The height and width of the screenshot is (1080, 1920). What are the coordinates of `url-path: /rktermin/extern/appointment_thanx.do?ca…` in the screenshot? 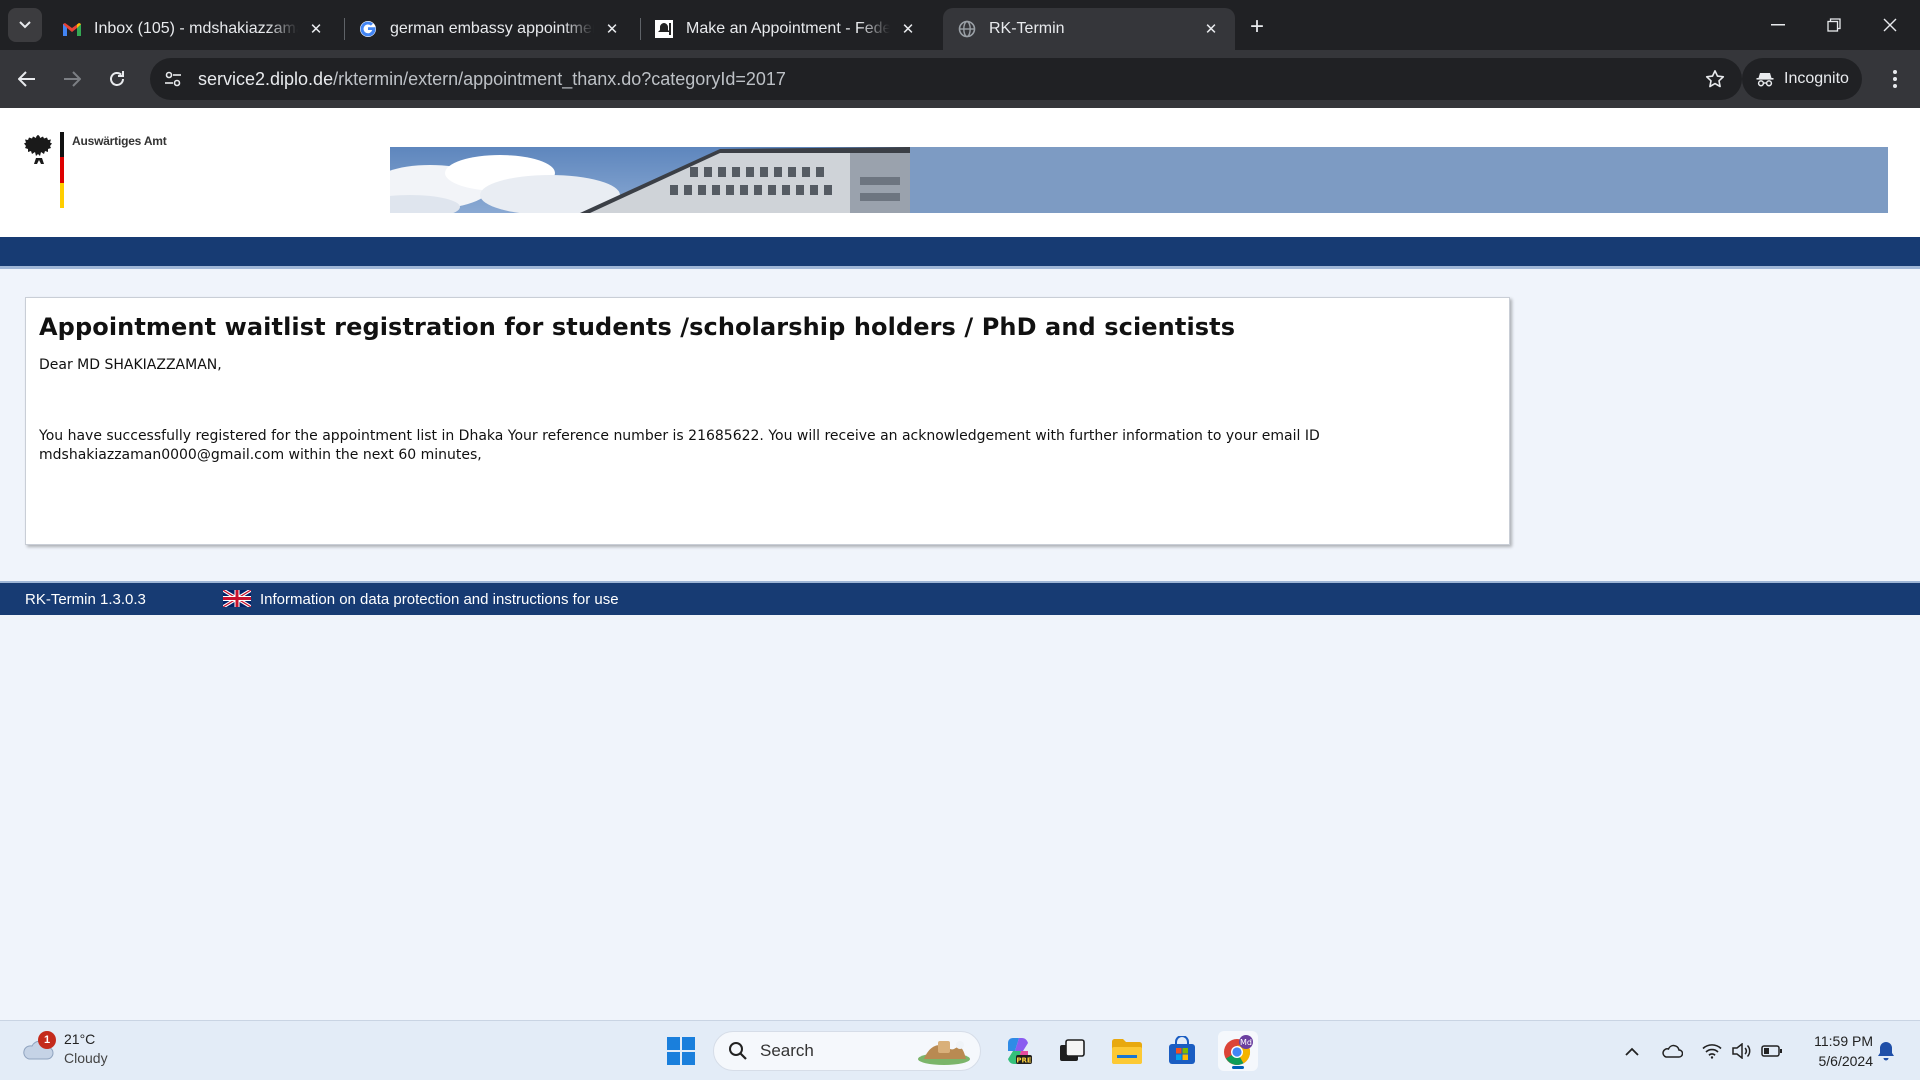 It's located at (559, 78).